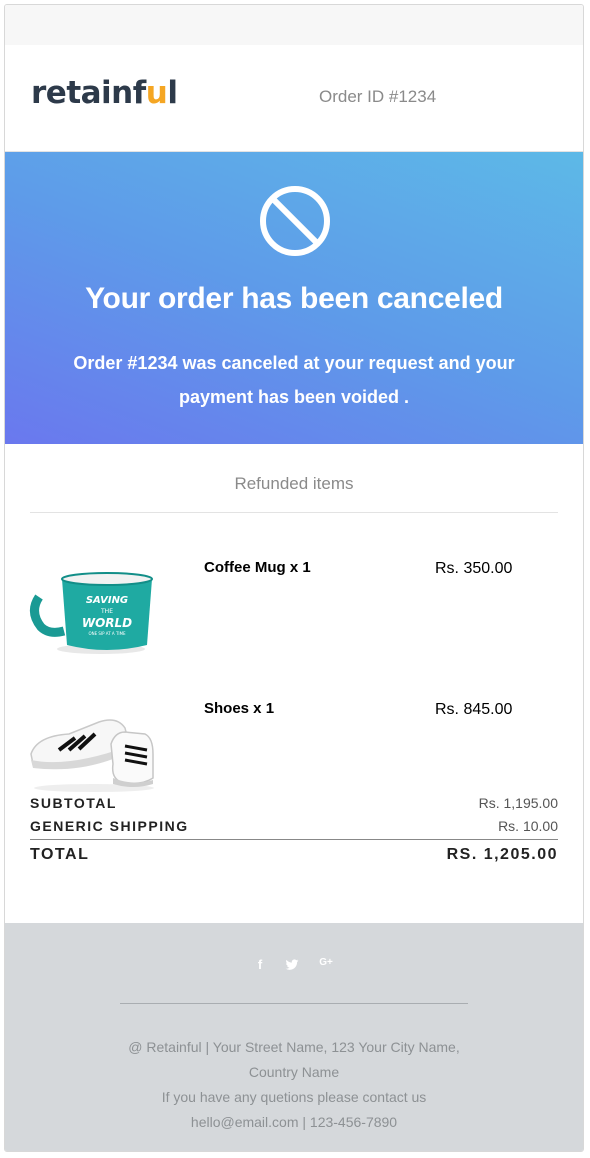 This screenshot has height=1158, width=590. Describe the element at coordinates (326, 965) in the screenshot. I see `google-plus-icon: G+` at that location.